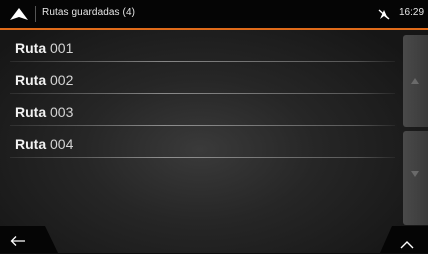 Image resolution: width=428 pixels, height=254 pixels. What do you see at coordinates (18, 240) in the screenshot?
I see `back-arrow-icon` at bounding box center [18, 240].